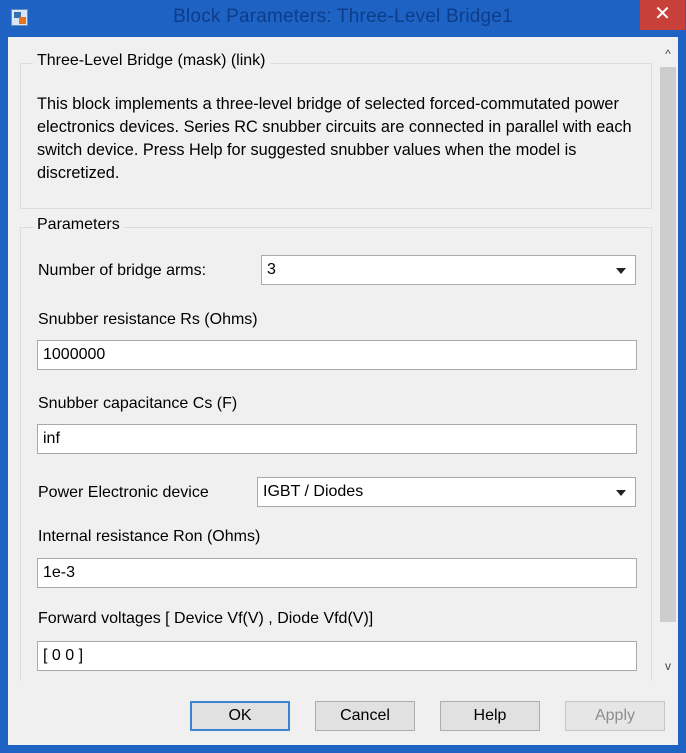 The width and height of the screenshot is (686, 753). I want to click on vertical-scrollbar: ^ v, so click(668, 359).